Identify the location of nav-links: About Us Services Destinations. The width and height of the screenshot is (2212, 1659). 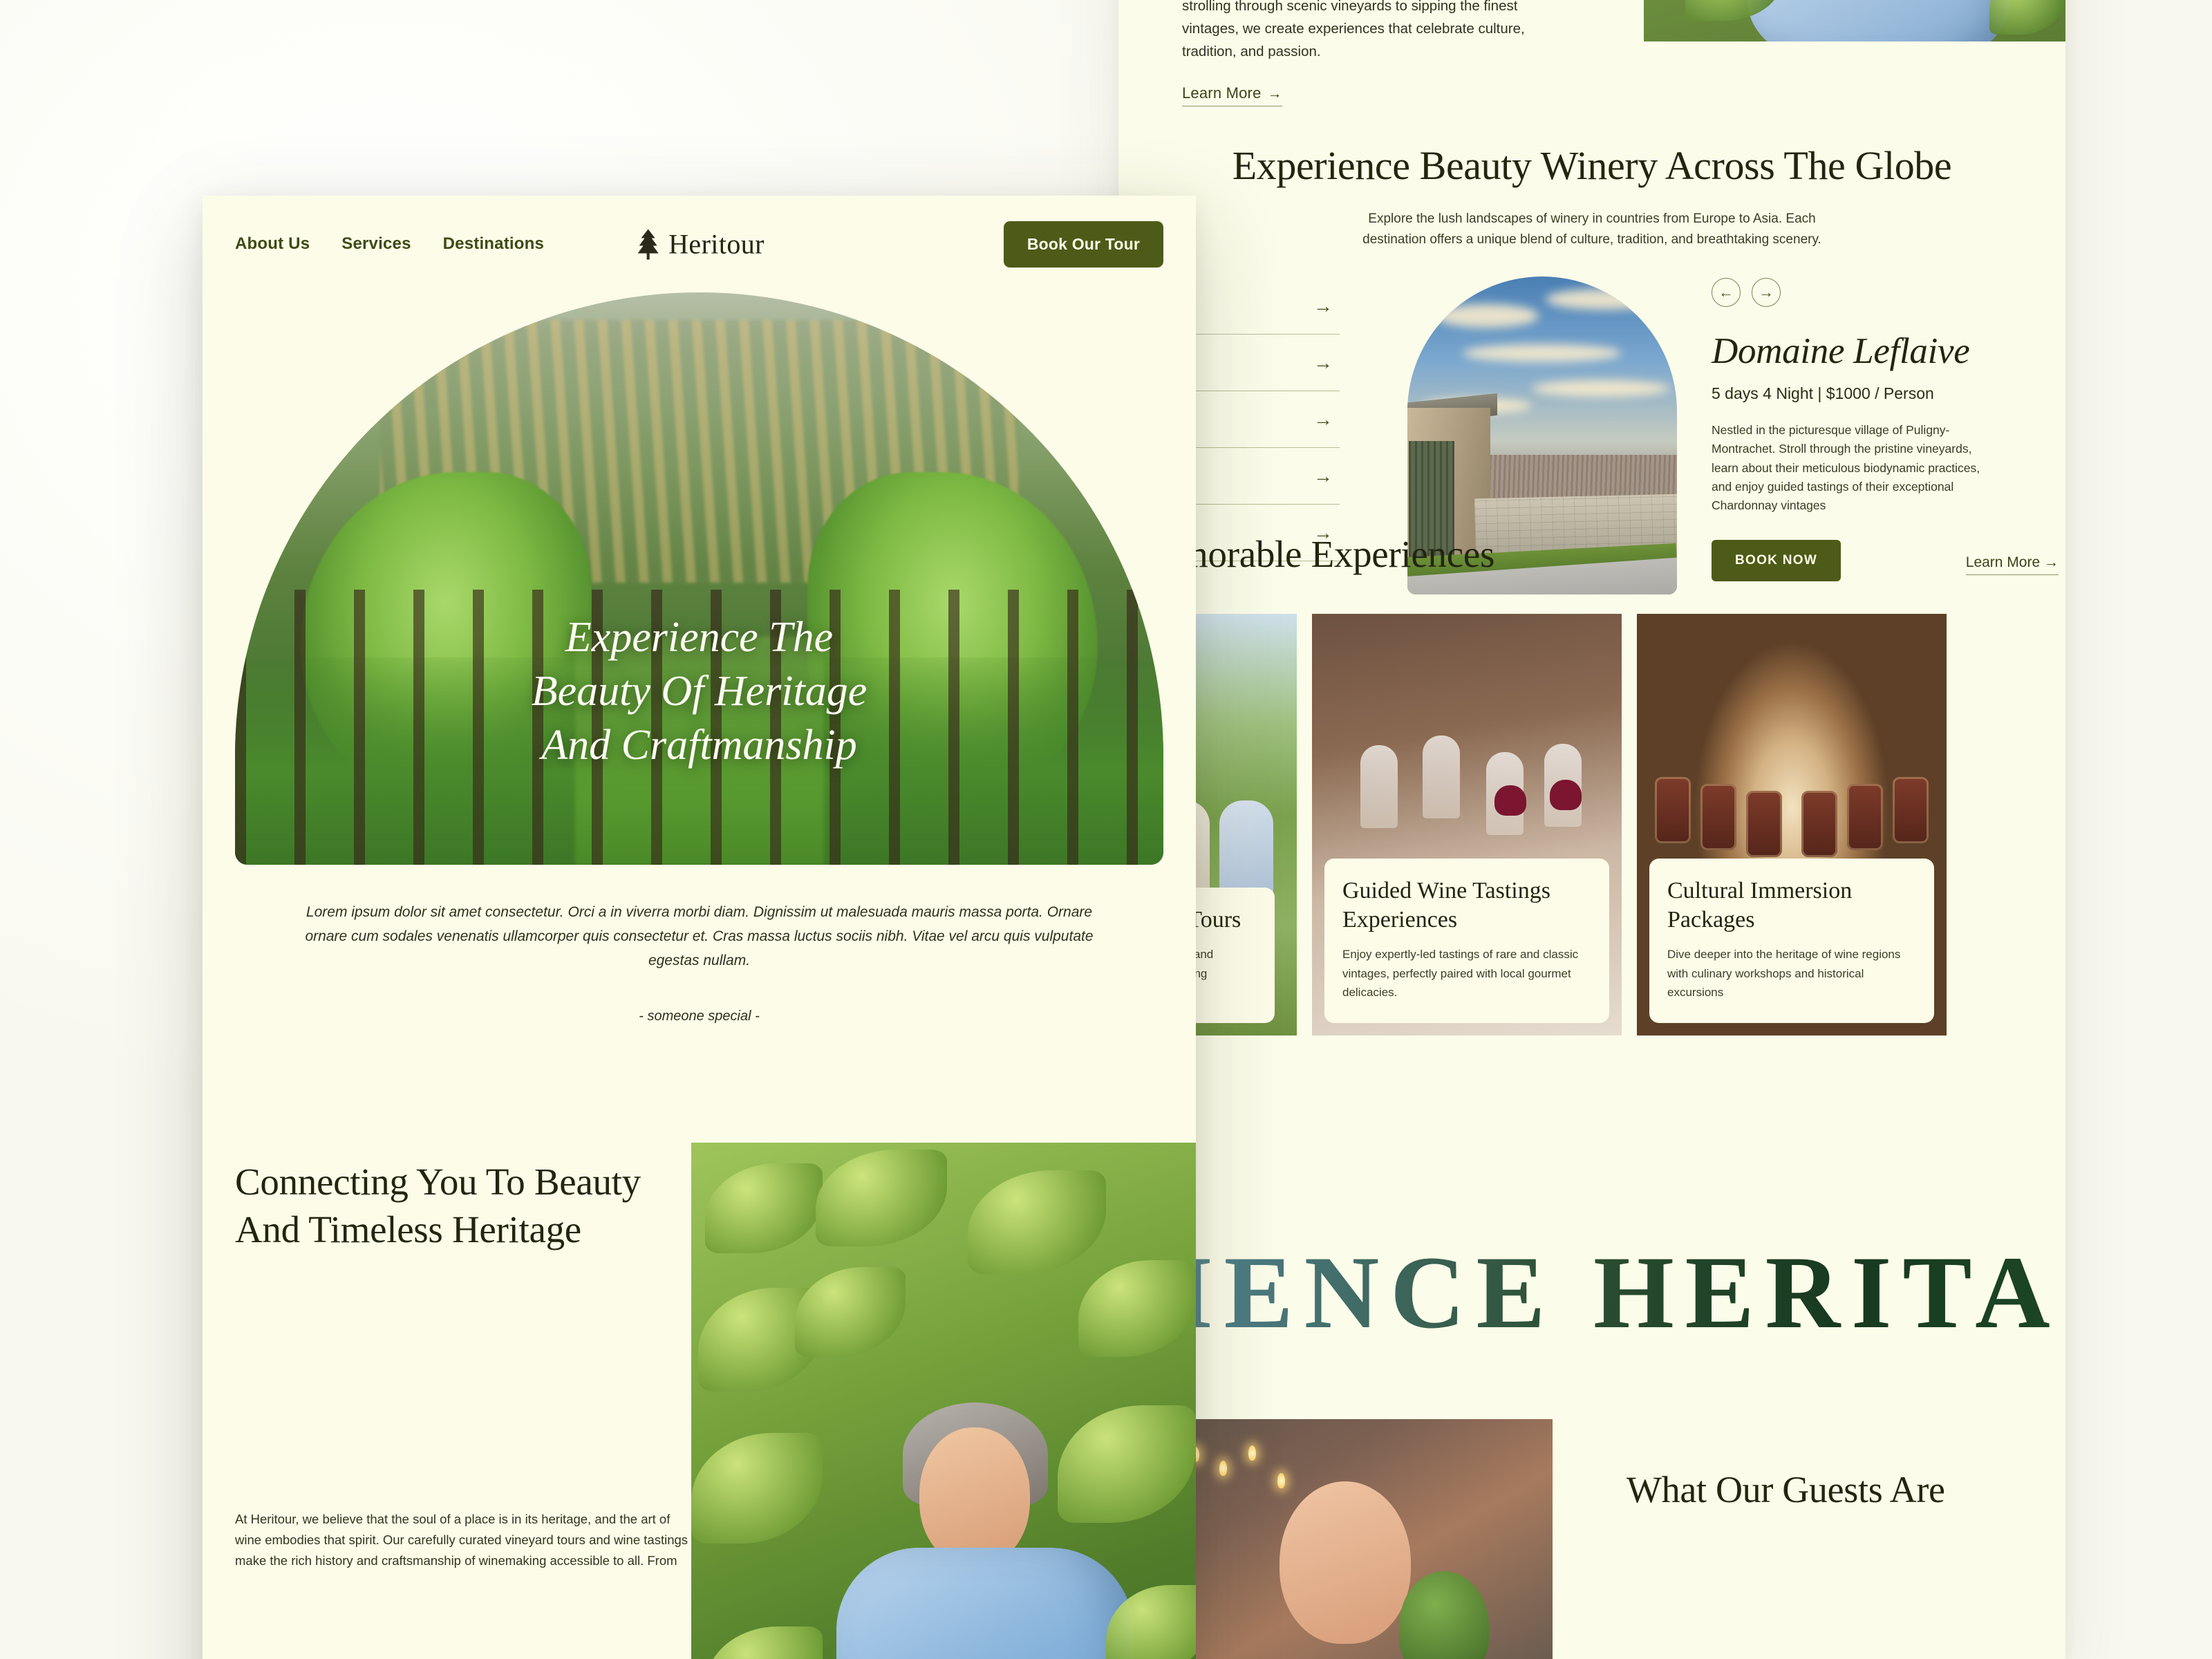
(390, 244).